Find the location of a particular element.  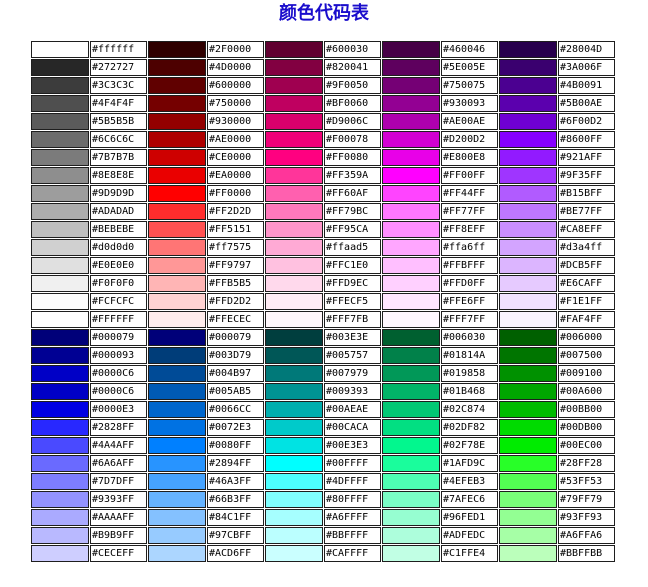

color-code: #009393 is located at coordinates (352, 391).